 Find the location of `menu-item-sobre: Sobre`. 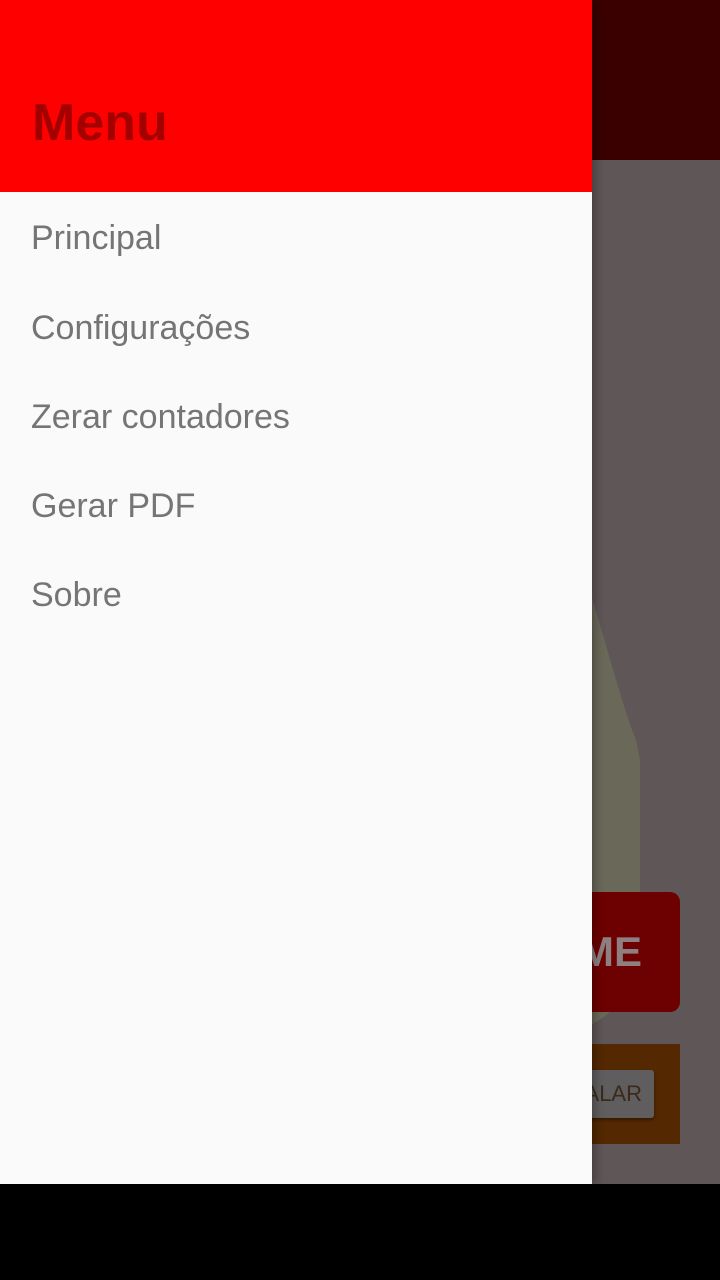

menu-item-sobre: Sobre is located at coordinates (296, 595).